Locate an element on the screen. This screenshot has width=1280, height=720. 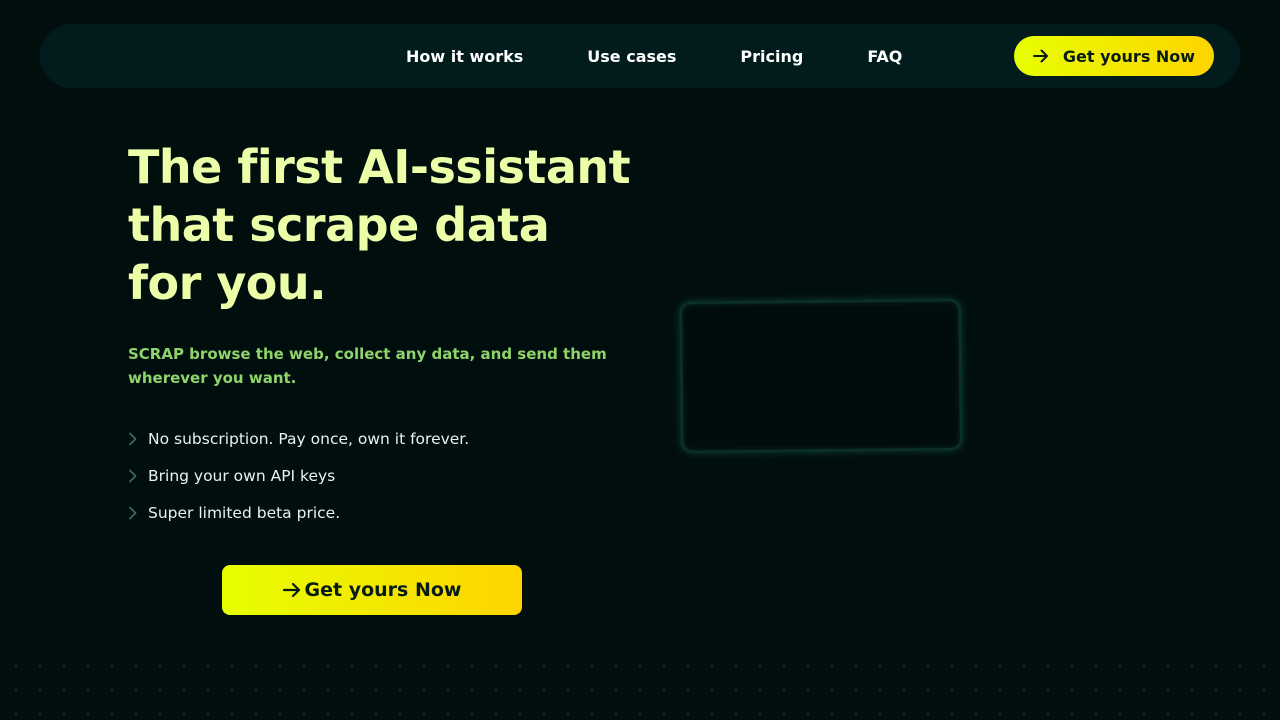
hero-get-yours-button: Get yours Now is located at coordinates (372, 590).